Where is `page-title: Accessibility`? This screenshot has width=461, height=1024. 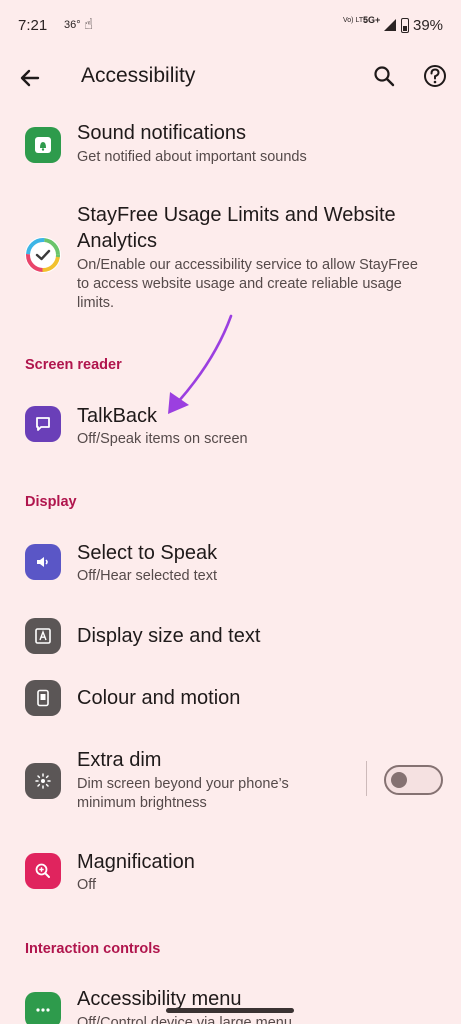 page-title: Accessibility is located at coordinates (138, 75).